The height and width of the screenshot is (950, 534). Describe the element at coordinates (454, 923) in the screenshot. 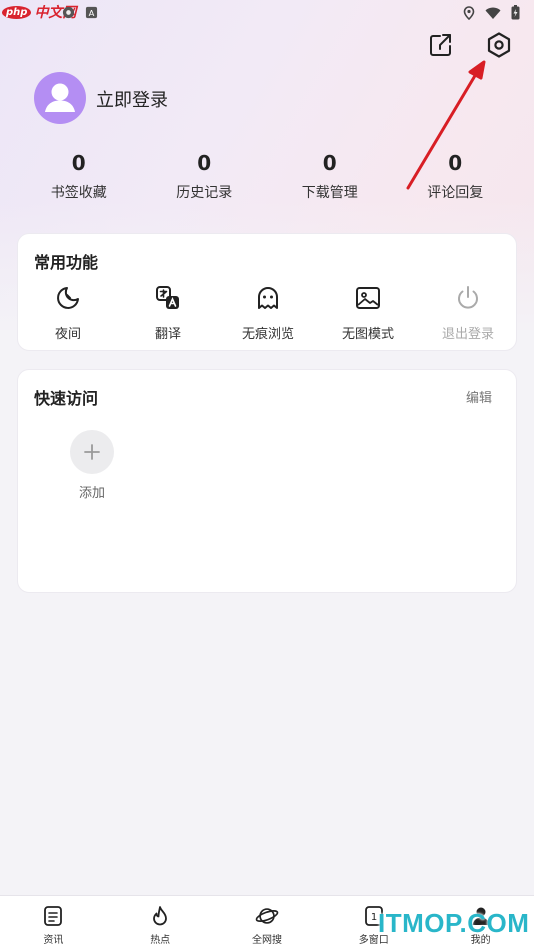

I see `itmop-watermark: ITMOP.COM` at that location.